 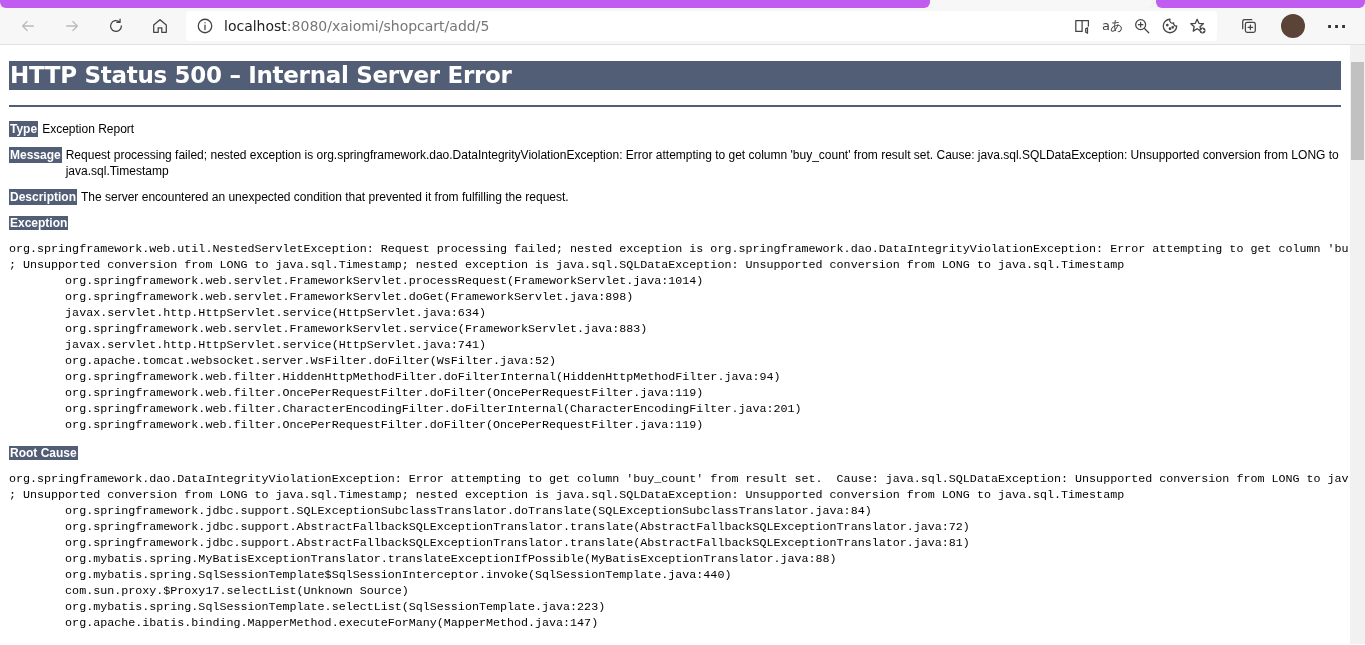 I want to click on section-label: Exception, so click(x=39, y=223).